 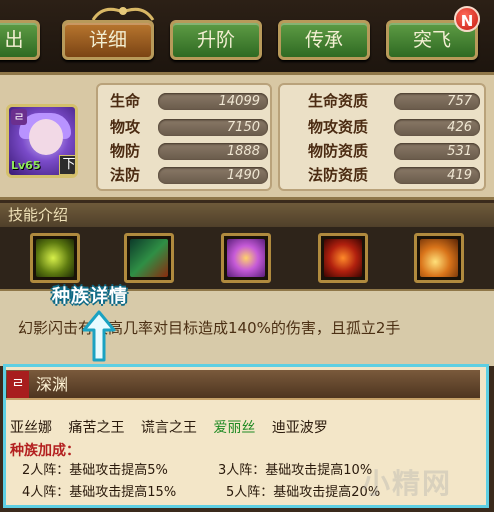 I want to click on stat-bar: 1888, so click(x=213, y=151).